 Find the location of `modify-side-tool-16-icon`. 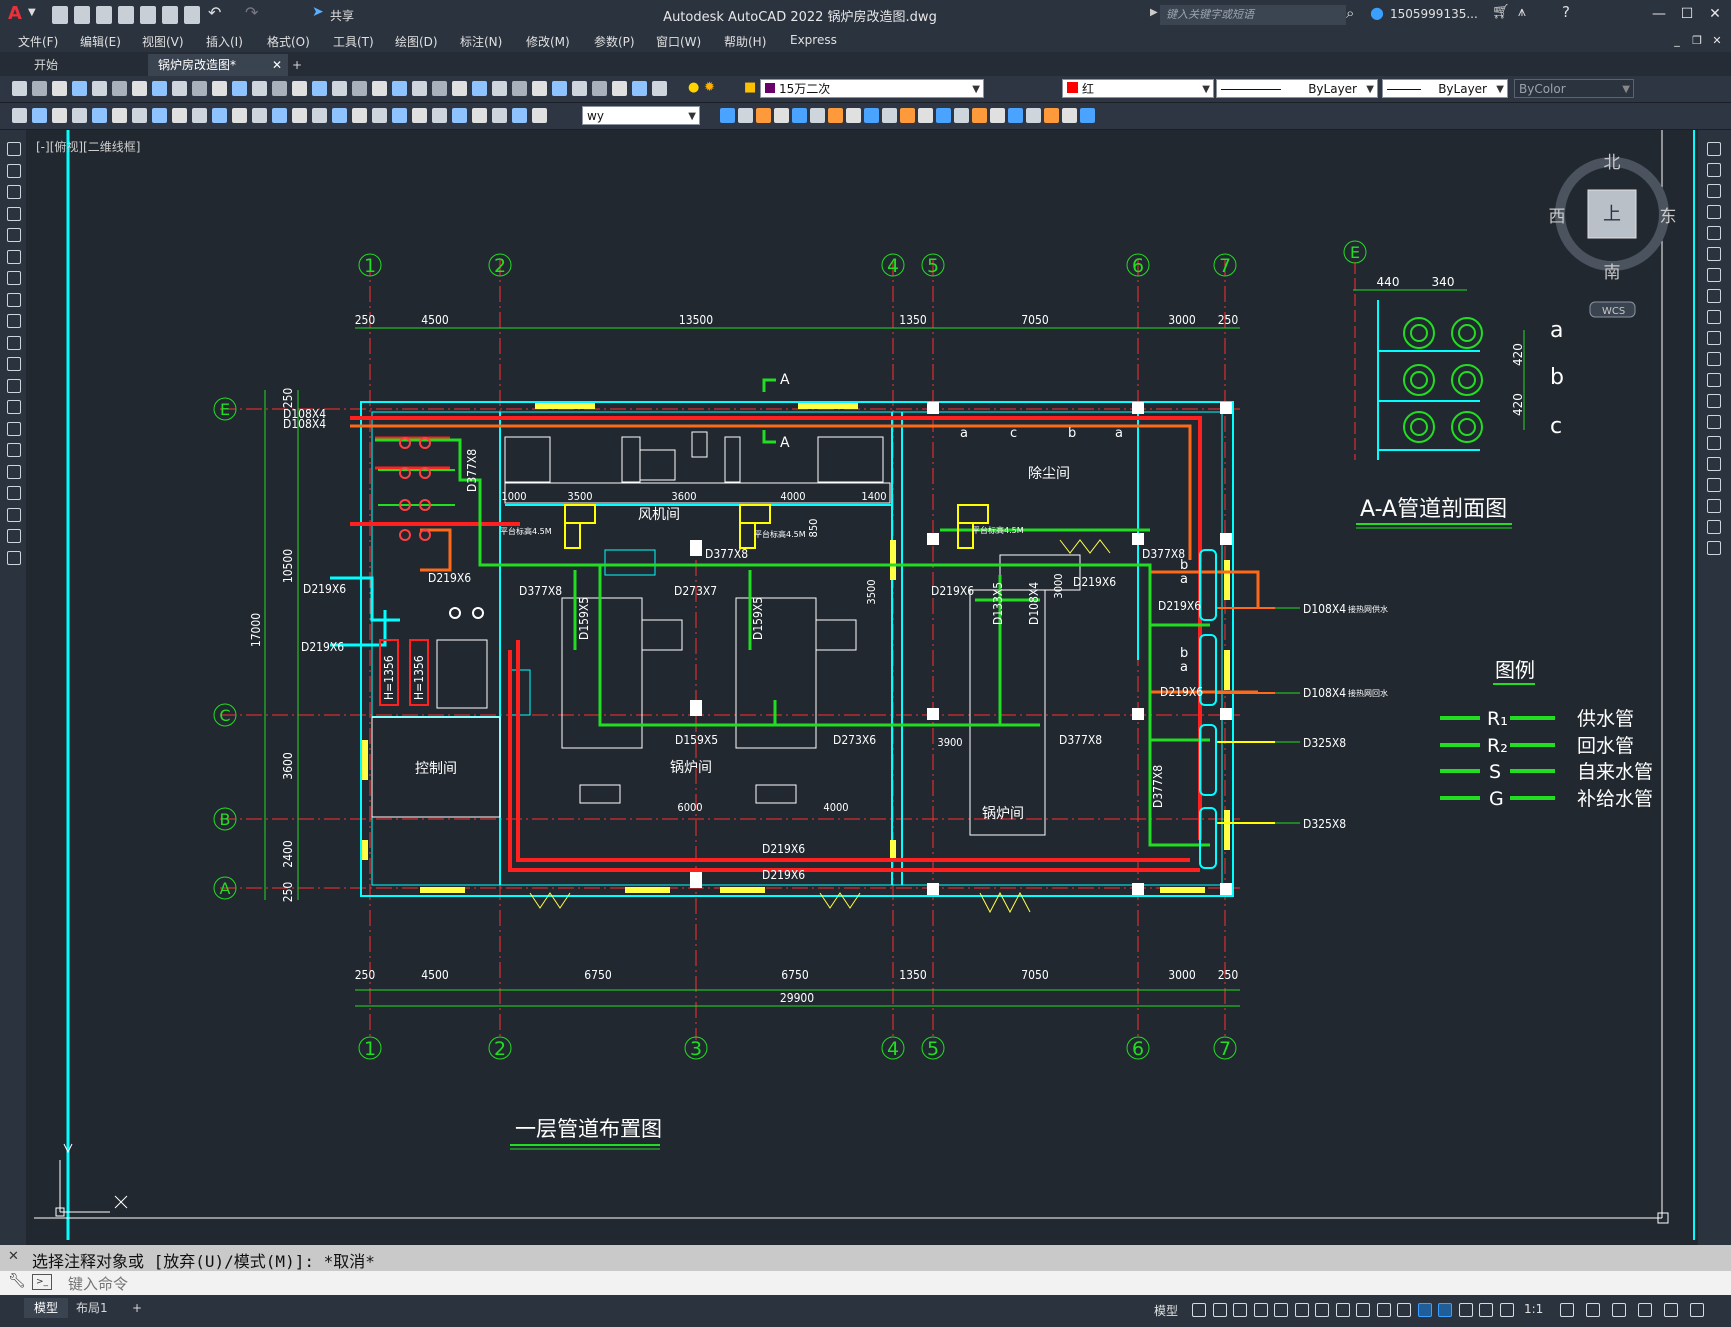

modify-side-tool-16-icon is located at coordinates (1714, 464).